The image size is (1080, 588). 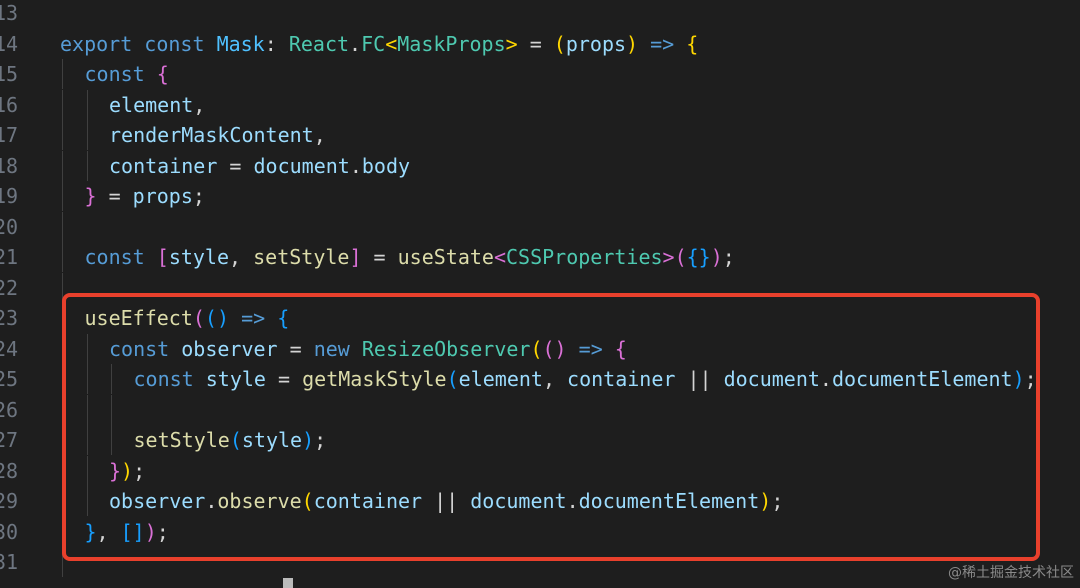 I want to click on line-number: 22, so click(x=9, y=287).